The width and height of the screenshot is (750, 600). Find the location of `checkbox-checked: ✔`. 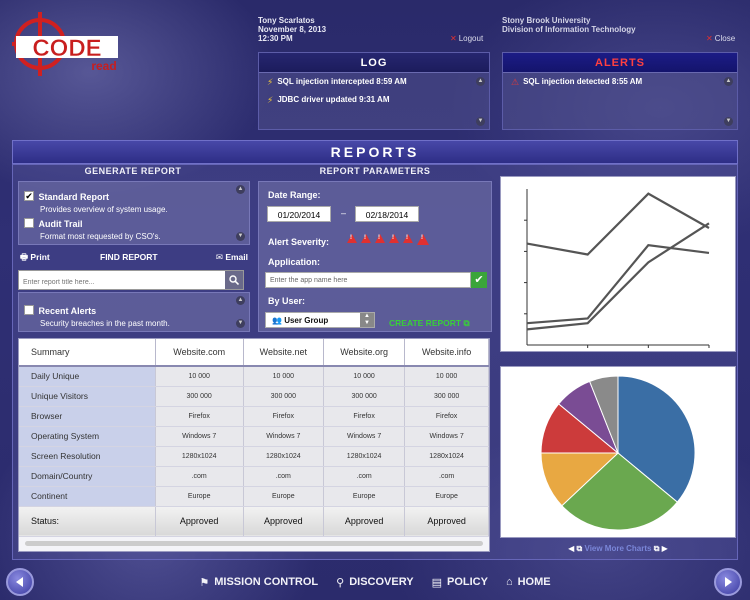

checkbox-checked: ✔ is located at coordinates (29, 195).